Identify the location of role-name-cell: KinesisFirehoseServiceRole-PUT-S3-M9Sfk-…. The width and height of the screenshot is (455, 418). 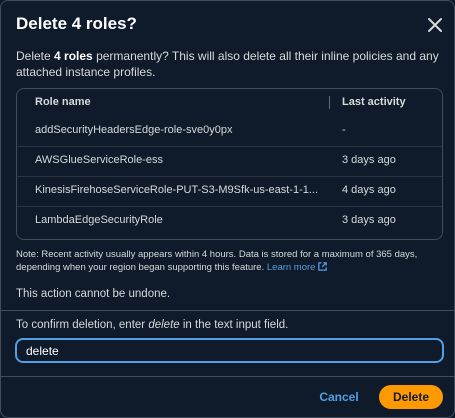
(176, 190).